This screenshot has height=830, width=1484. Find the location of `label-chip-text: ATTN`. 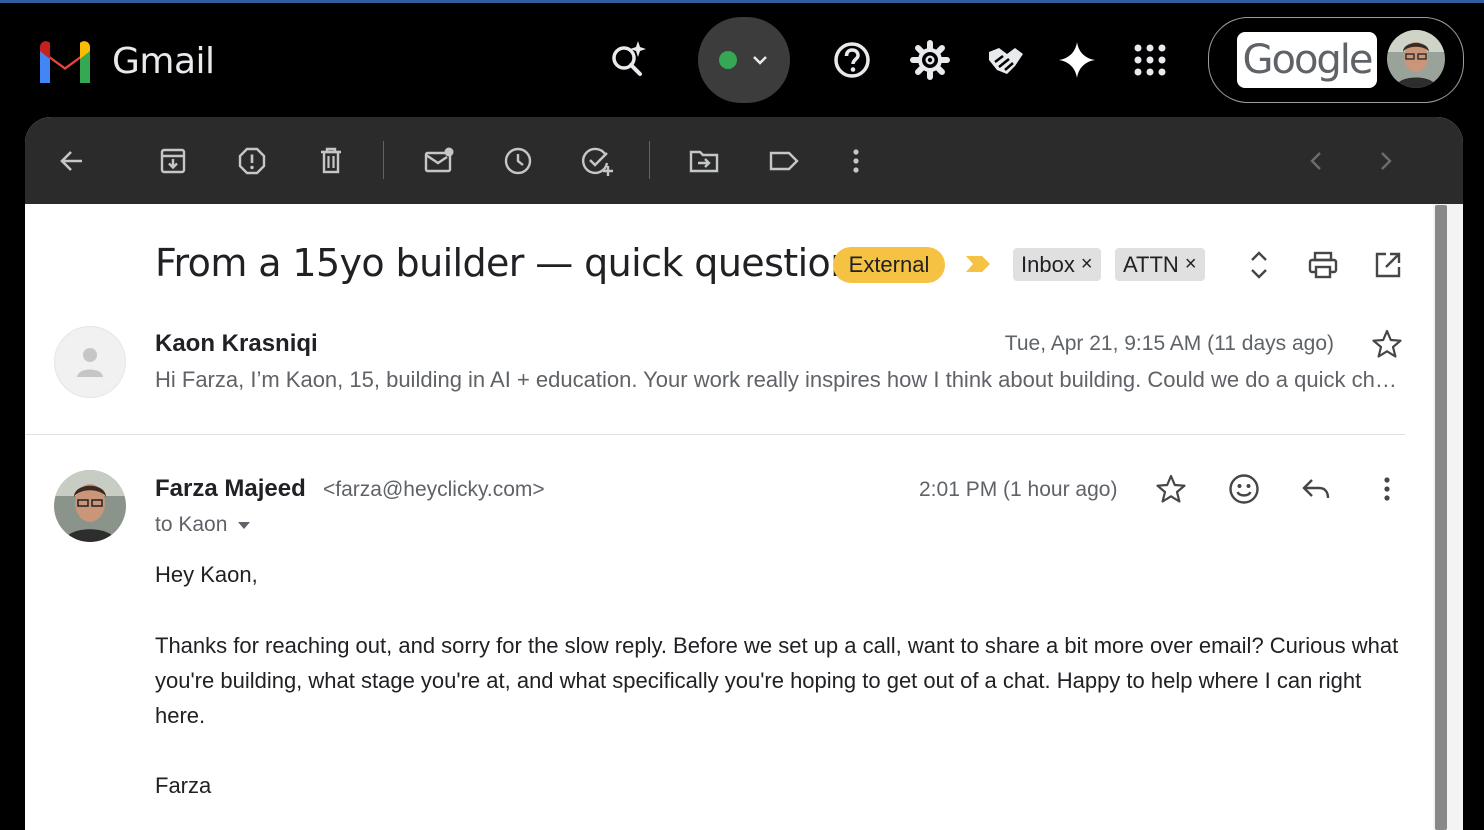

label-chip-text: ATTN is located at coordinates (1151, 264).